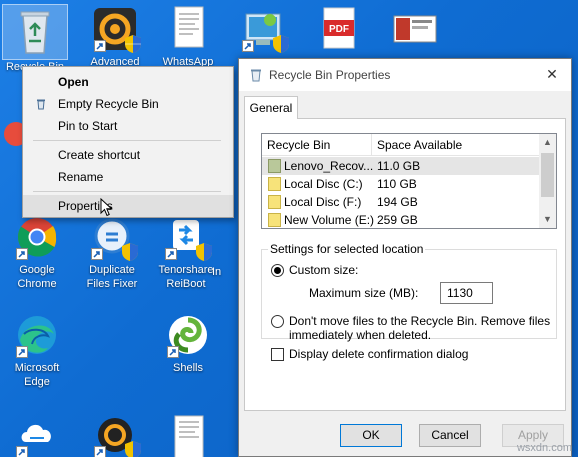 The image size is (578, 457). Describe the element at coordinates (37, 277) in the screenshot. I see `desktop-icon-label: Google Chrome` at that location.